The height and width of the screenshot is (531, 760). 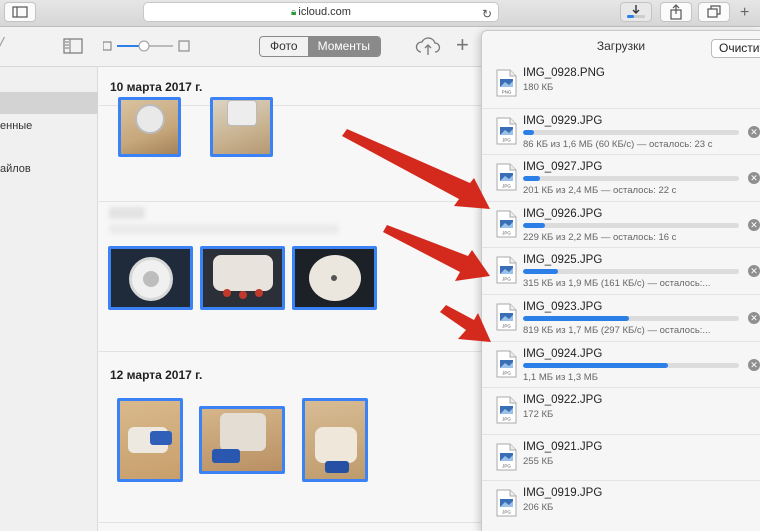 I want to click on moment-date-heading: 12 марта 2017 г., so click(x=156, y=375).